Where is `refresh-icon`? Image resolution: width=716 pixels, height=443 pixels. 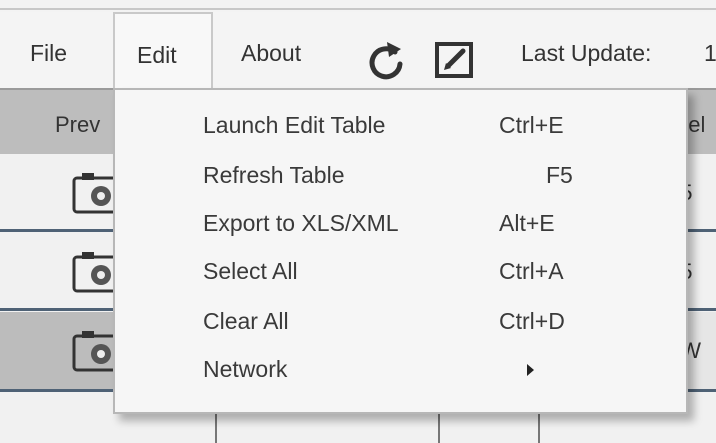
refresh-icon is located at coordinates (387, 60).